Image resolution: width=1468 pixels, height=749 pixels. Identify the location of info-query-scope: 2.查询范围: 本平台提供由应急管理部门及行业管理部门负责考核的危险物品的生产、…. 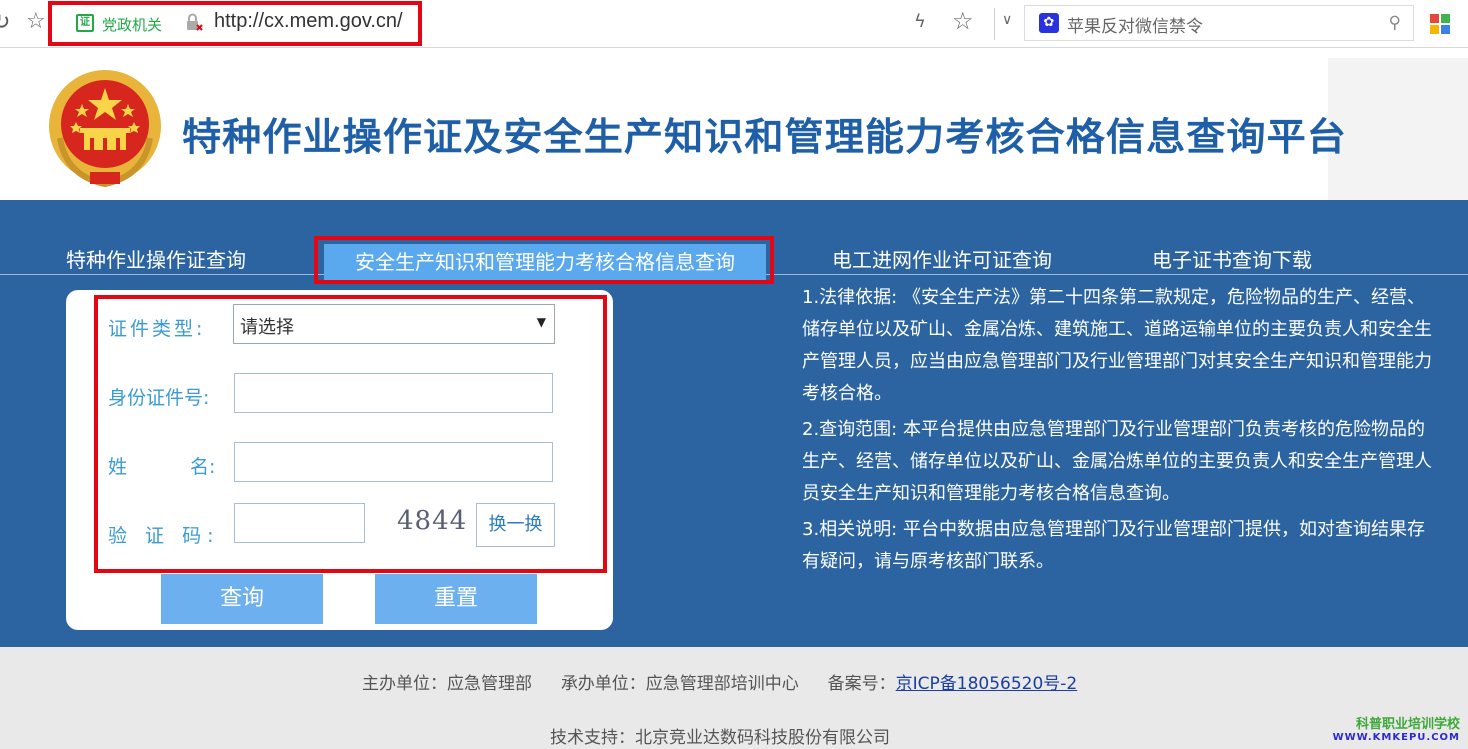
(1117, 461).